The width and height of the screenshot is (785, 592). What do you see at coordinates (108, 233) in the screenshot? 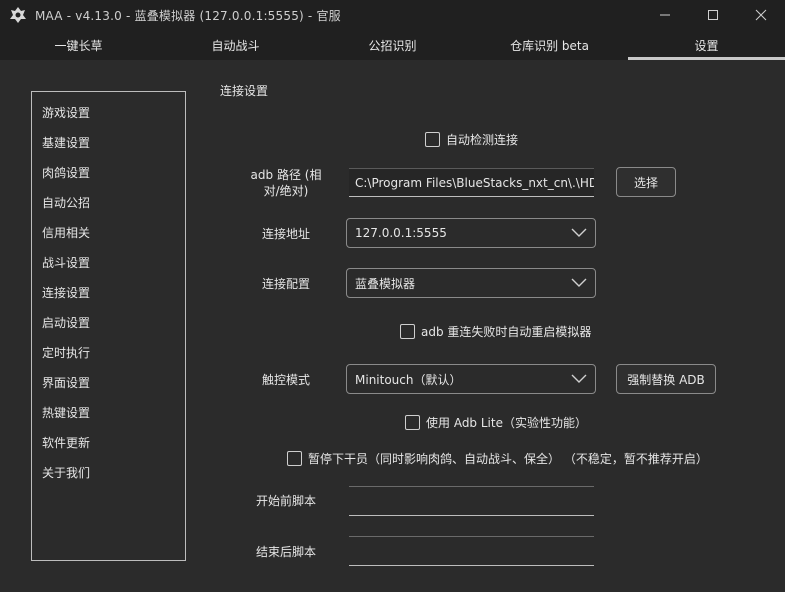
I see `sidebar-item-credit: 信用相关` at bounding box center [108, 233].